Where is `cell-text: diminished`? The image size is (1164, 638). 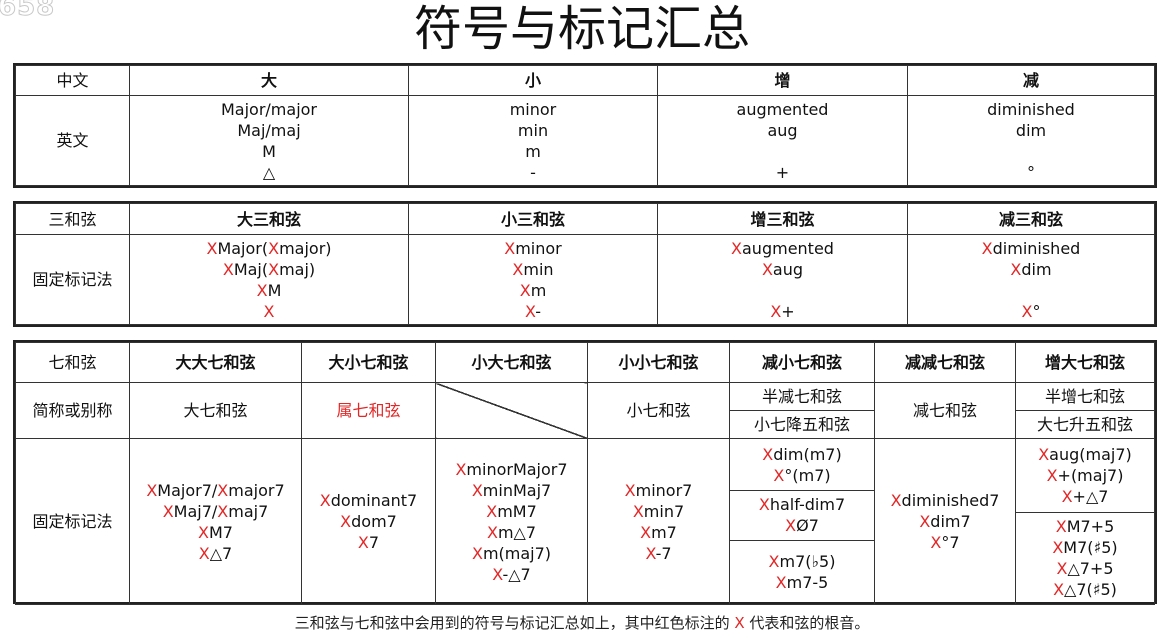
cell-text: diminished is located at coordinates (1036, 248).